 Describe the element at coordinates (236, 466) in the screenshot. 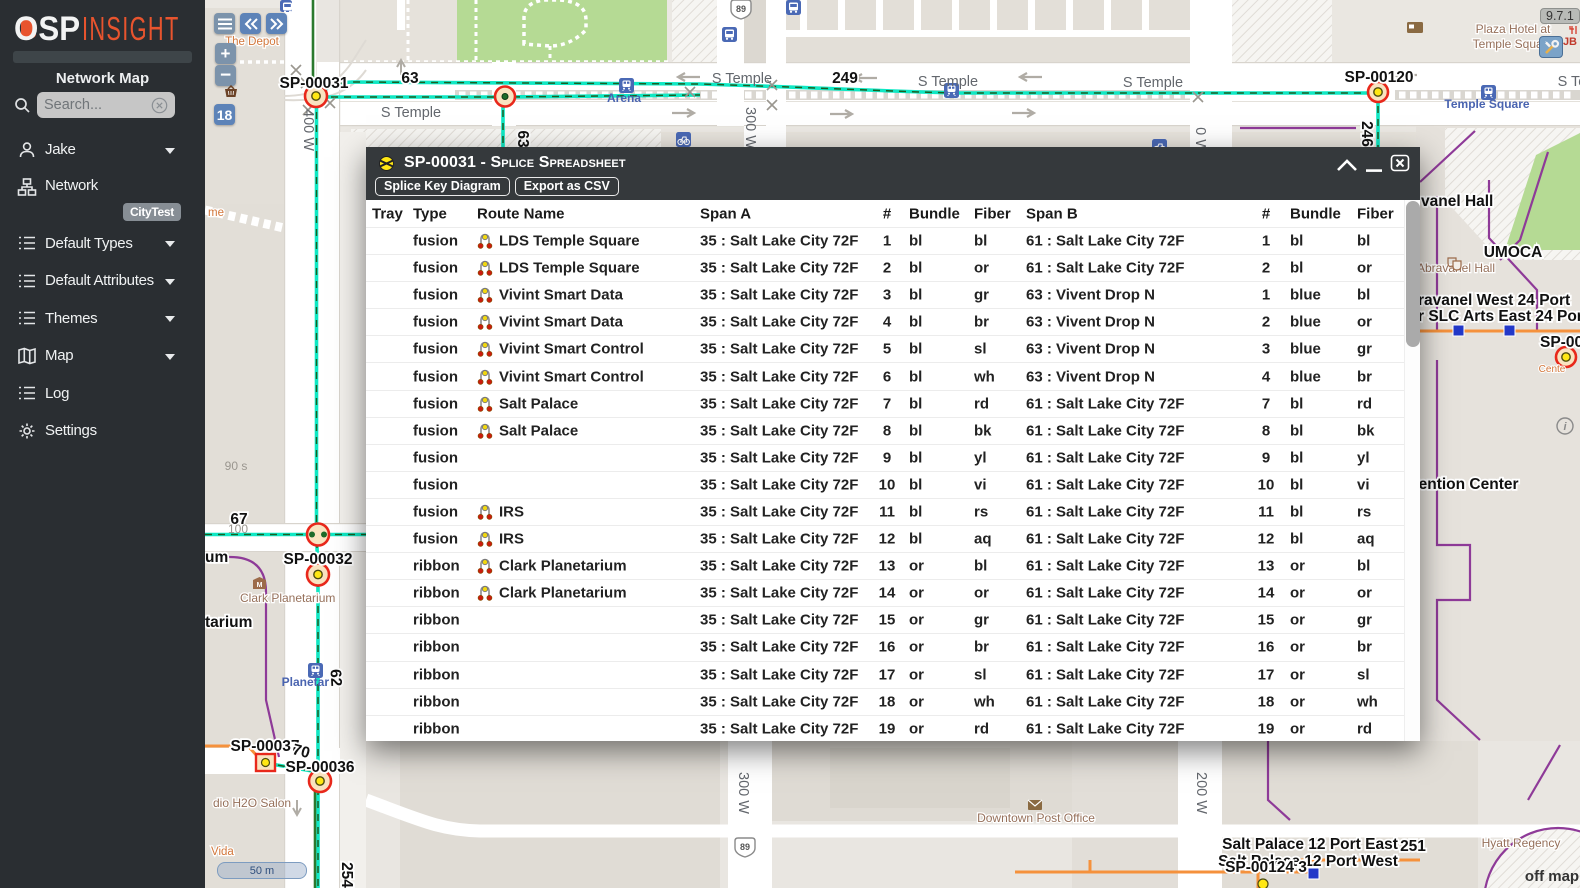

I see `svg-text: 90 s` at that location.